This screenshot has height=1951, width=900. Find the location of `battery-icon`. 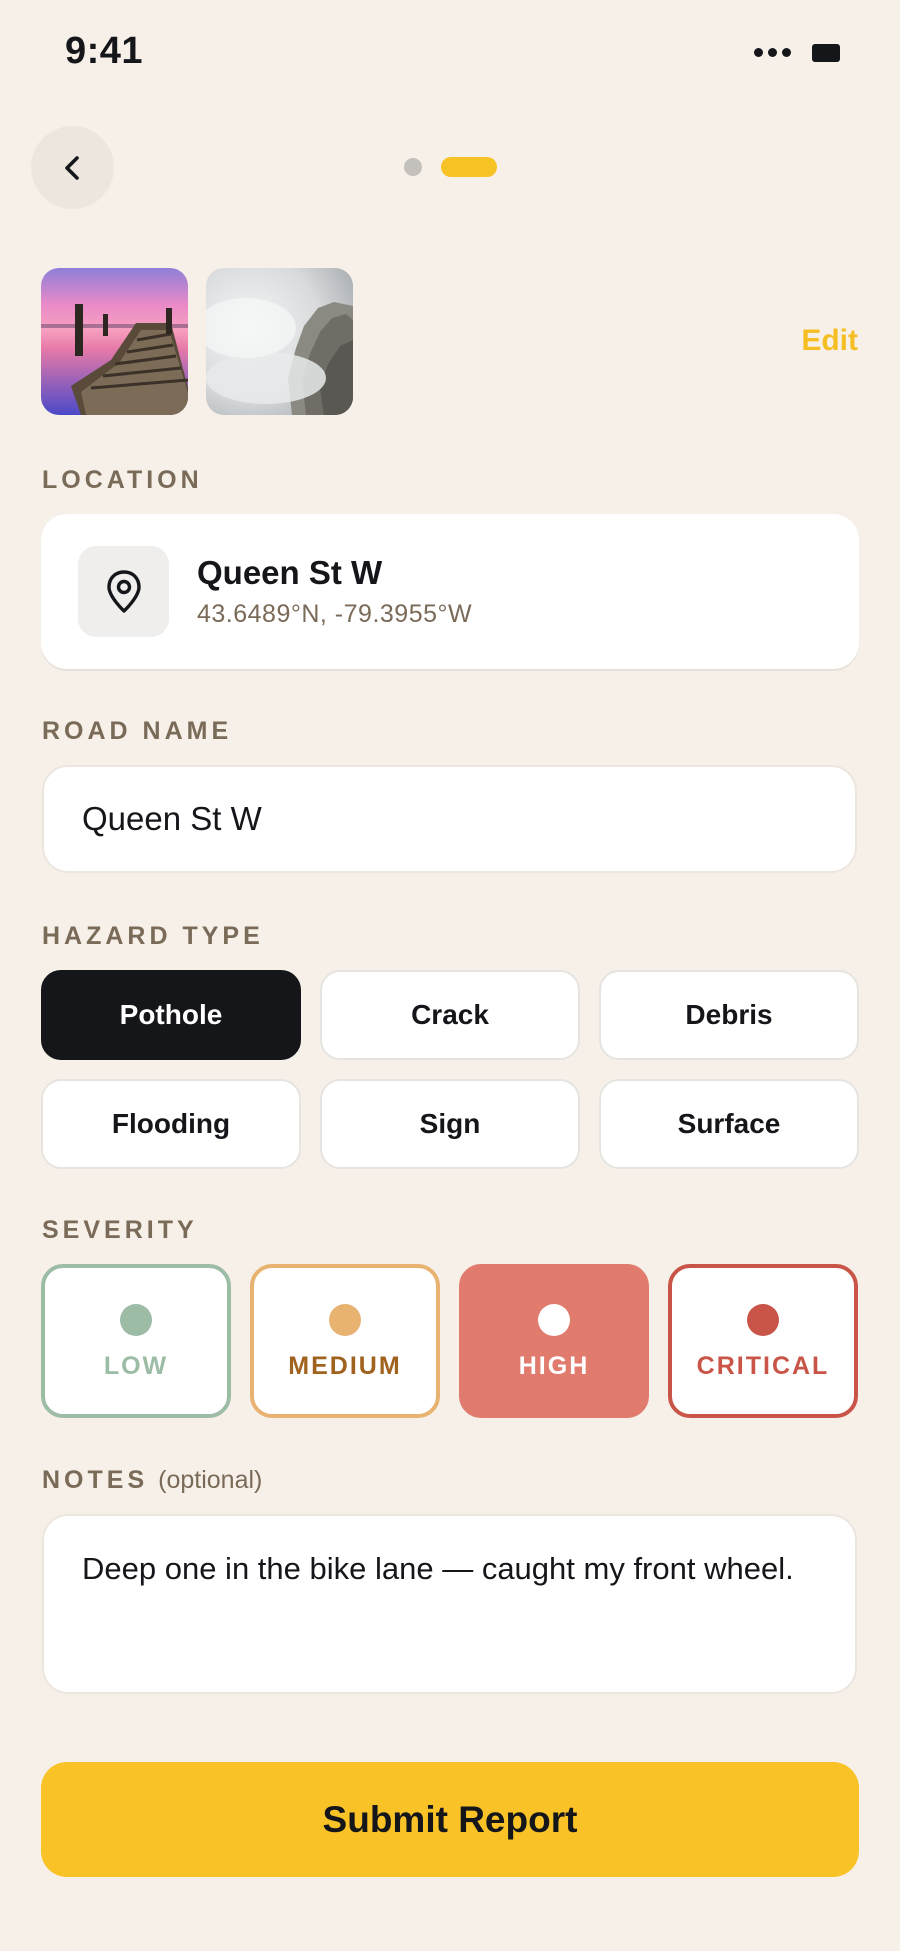

battery-icon is located at coordinates (826, 53).